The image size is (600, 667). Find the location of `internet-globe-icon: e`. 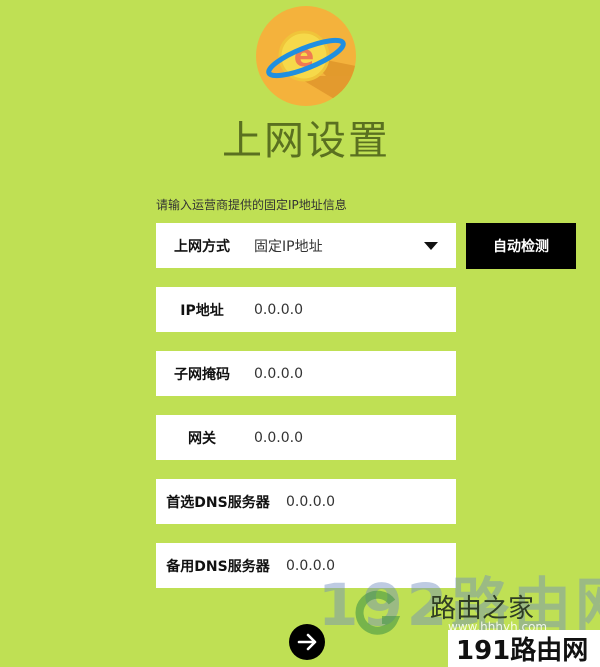

internet-globe-icon: e is located at coordinates (306, 56).